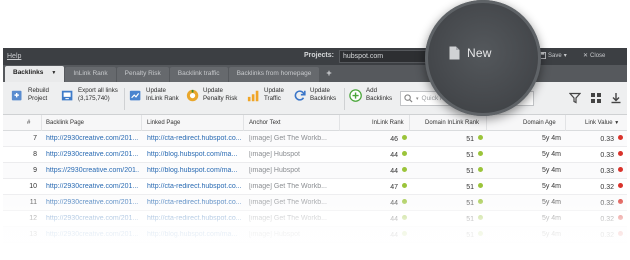 The height and width of the screenshot is (260, 630). What do you see at coordinates (575, 98) in the screenshot?
I see `filter-icon` at bounding box center [575, 98].